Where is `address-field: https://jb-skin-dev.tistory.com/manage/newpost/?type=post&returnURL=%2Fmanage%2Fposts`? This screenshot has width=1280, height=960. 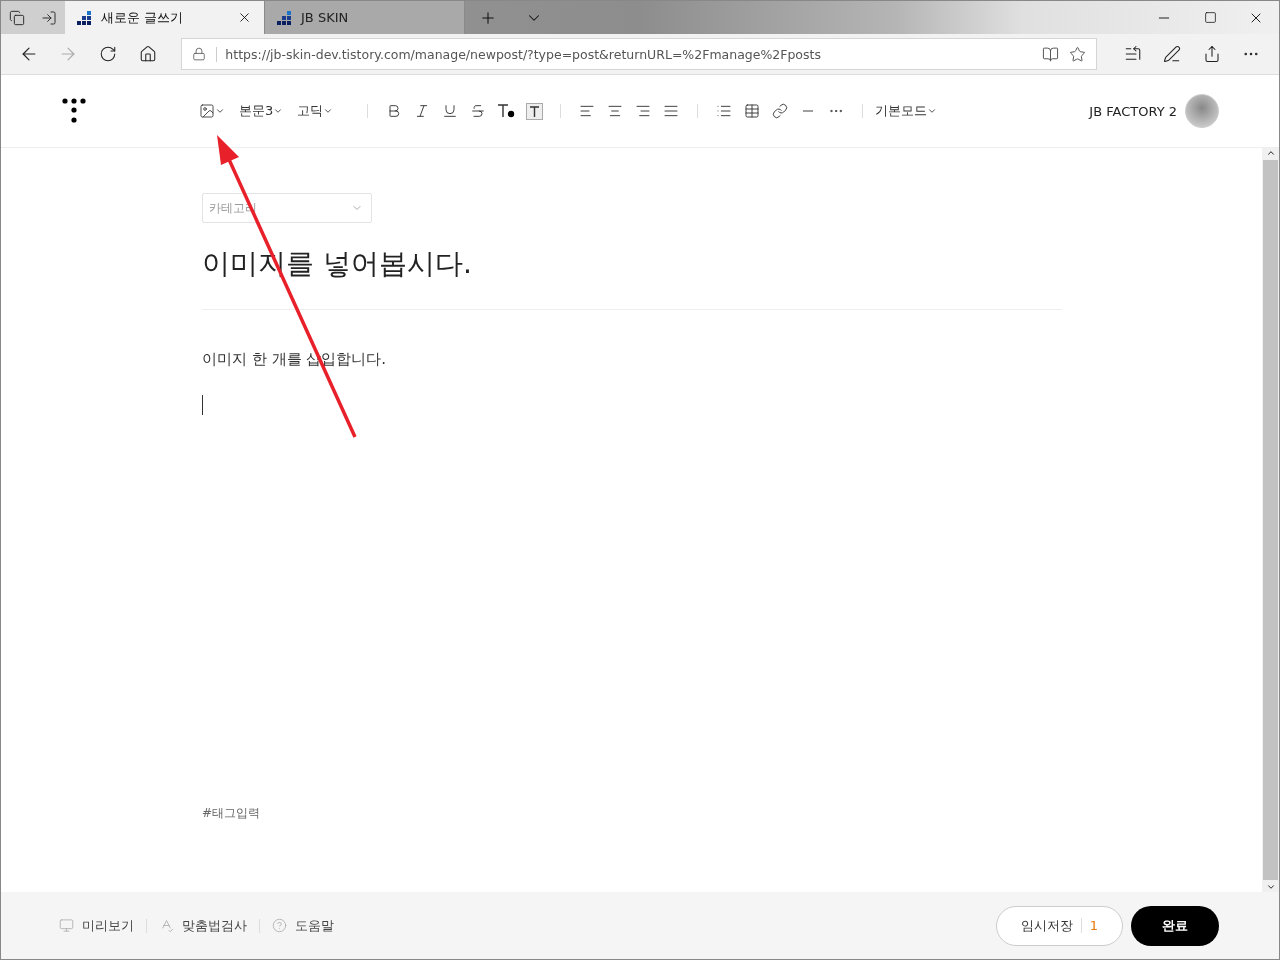
address-field: https://jb-skin-dev.tistory.com/manage/newpost/?type=post&returnURL=%2Fmanage%2Fposts is located at coordinates (639, 54).